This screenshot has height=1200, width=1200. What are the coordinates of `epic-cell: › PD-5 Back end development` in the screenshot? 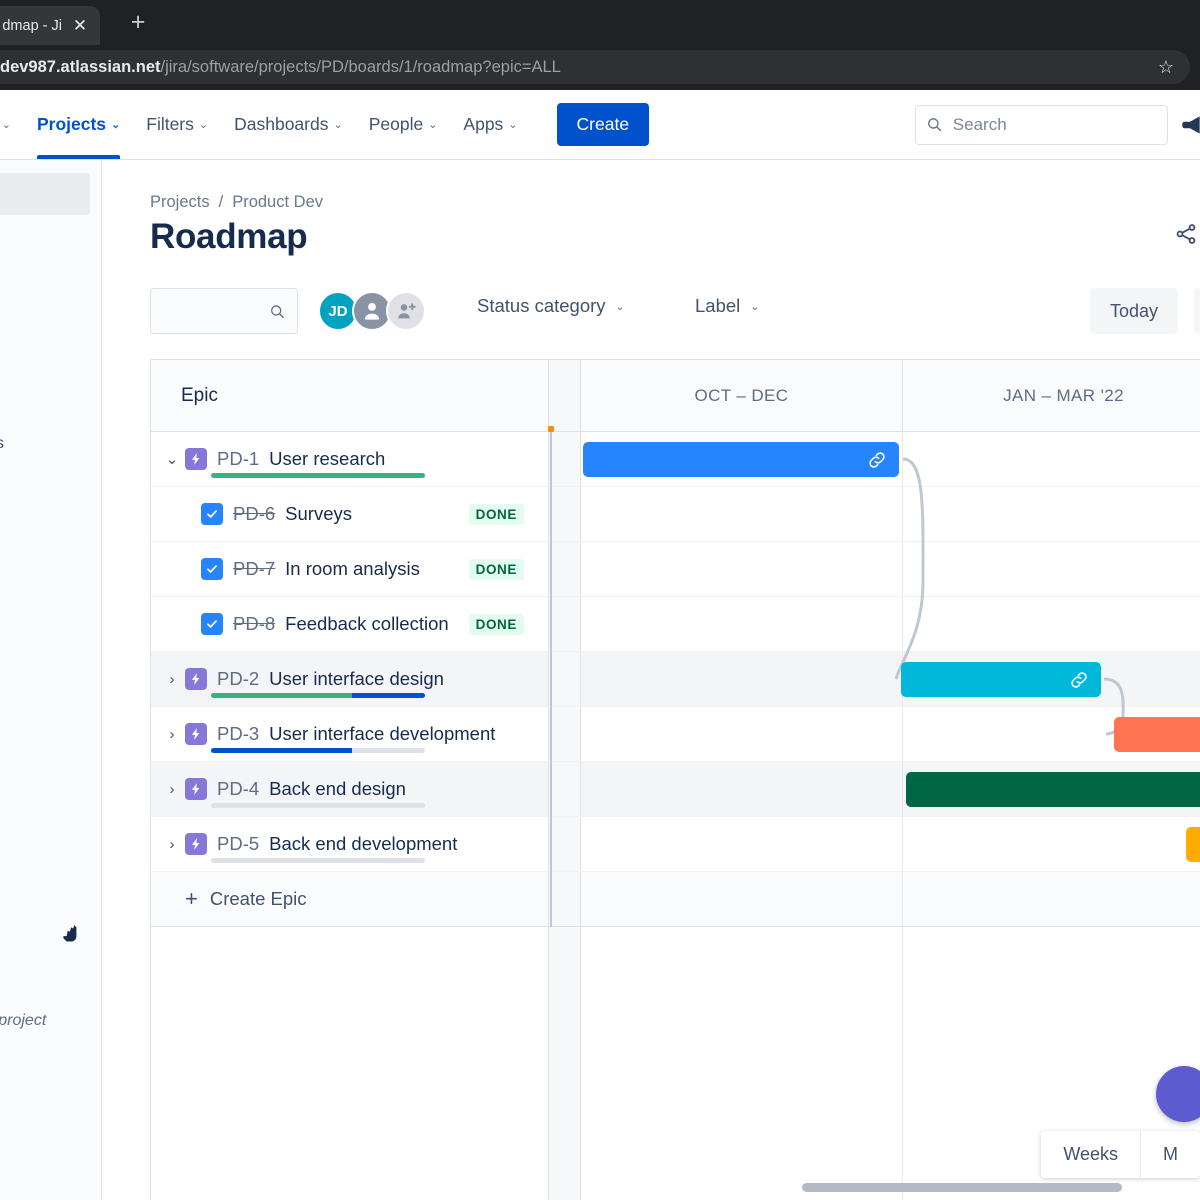 It's located at (350, 844).